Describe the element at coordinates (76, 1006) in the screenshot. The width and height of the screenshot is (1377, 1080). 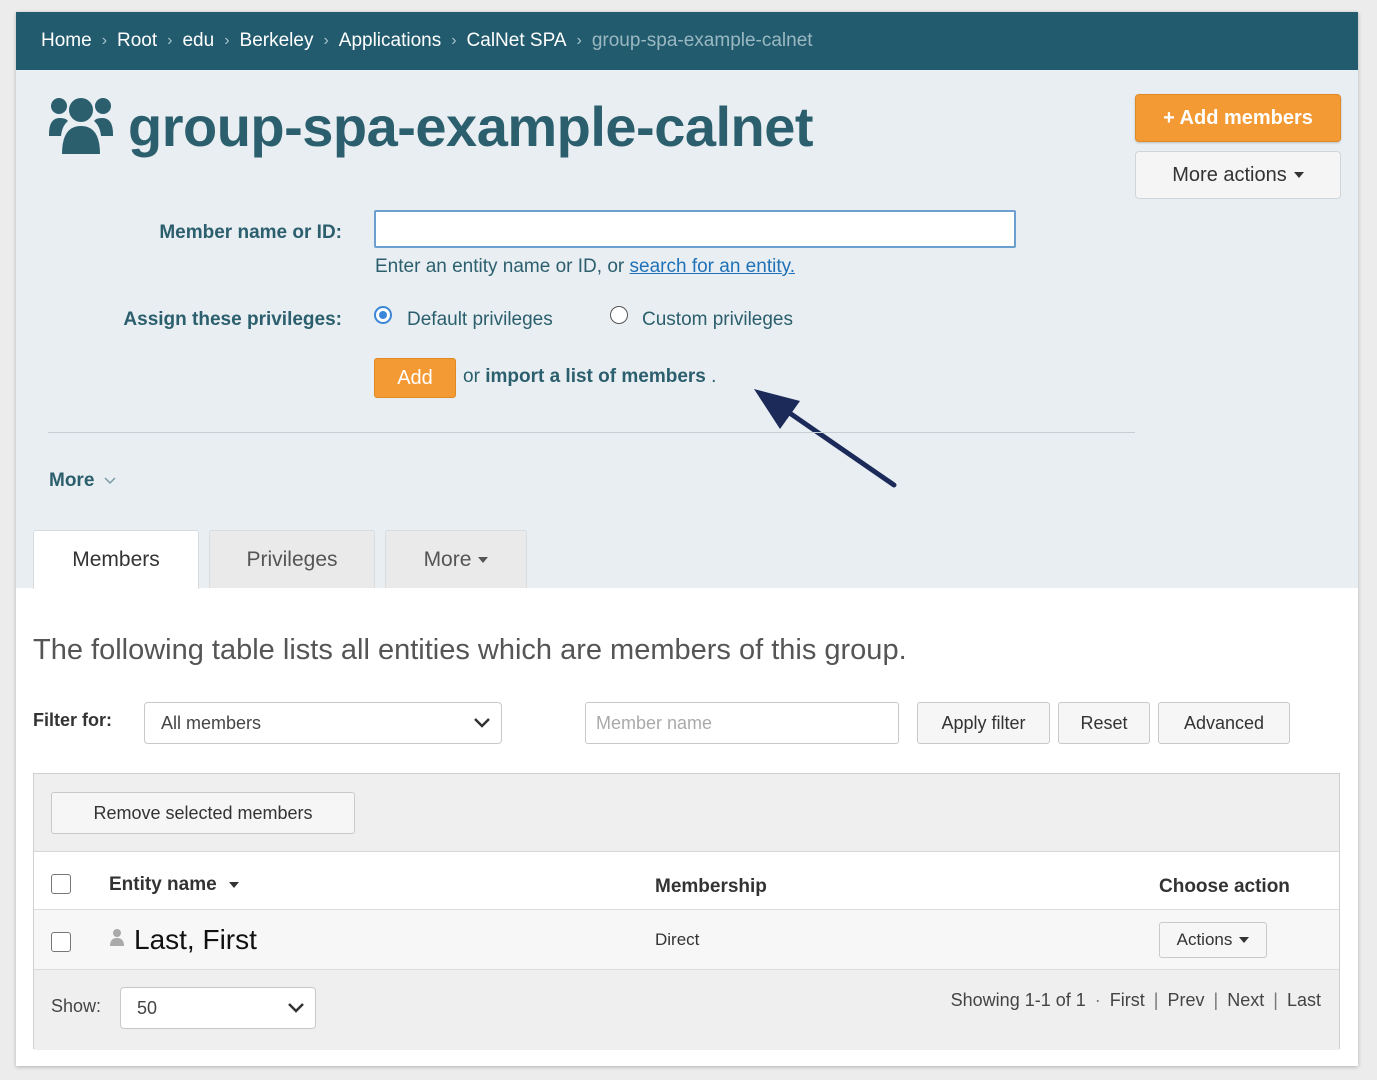
I see `show-label: Show:` at that location.